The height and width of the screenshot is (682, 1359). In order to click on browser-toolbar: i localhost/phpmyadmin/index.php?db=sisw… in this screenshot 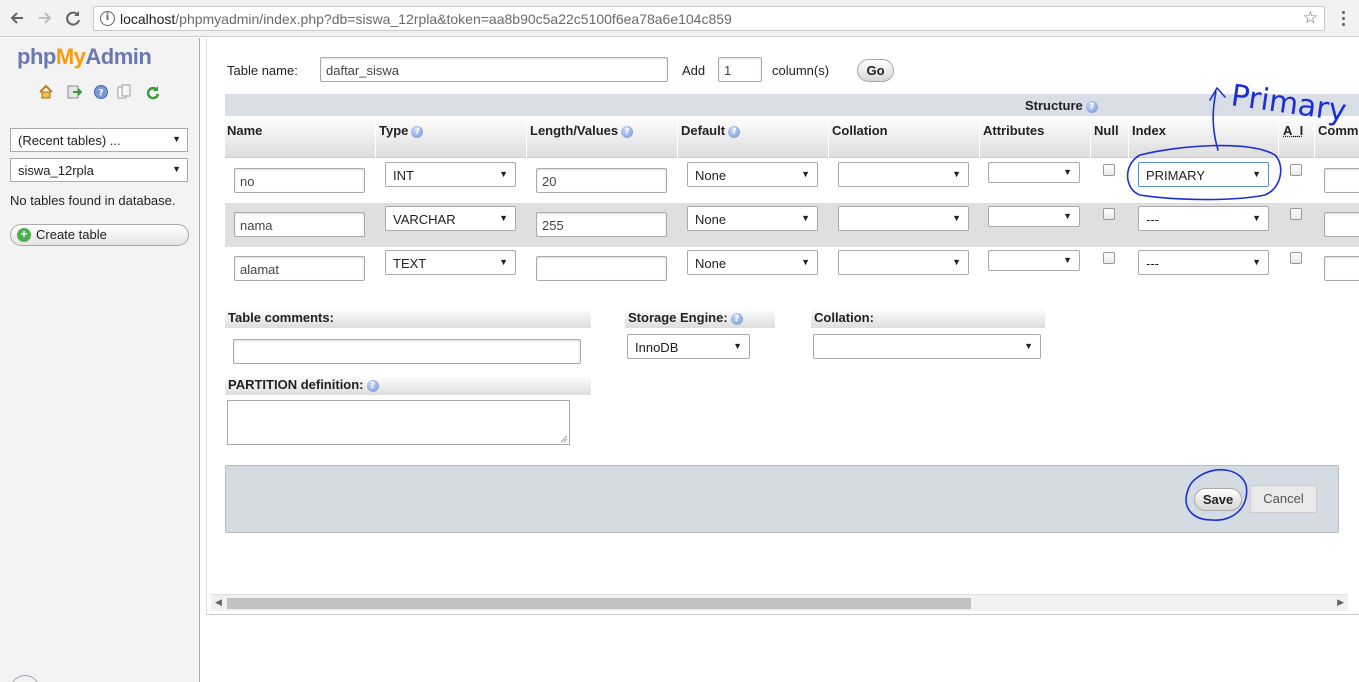, I will do `click(679, 18)`.